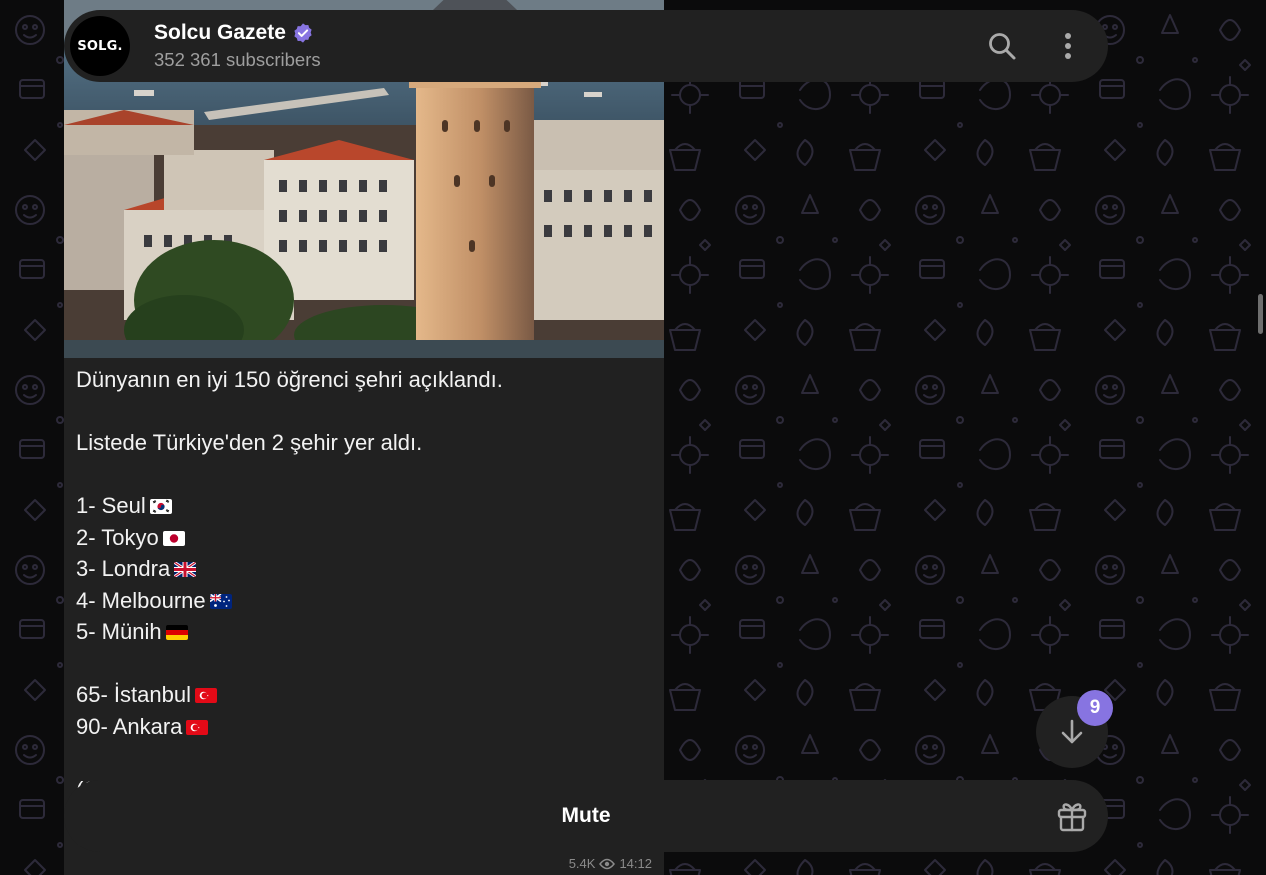 This screenshot has height=875, width=1266. What do you see at coordinates (364, 727) in the screenshot?
I see `list-item: 90- Ankara` at bounding box center [364, 727].